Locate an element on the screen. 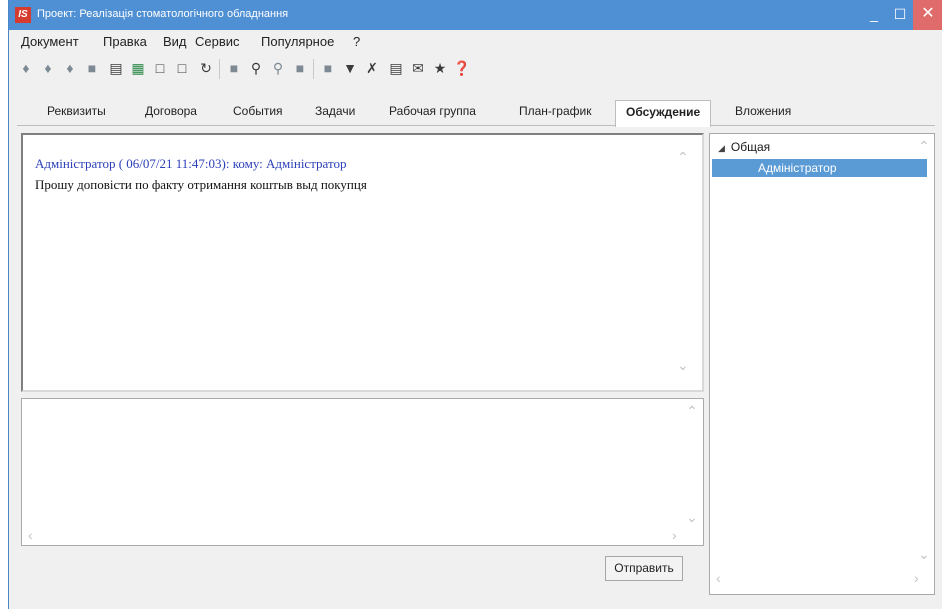  new-doc-2-icon: □ is located at coordinates (182, 68).